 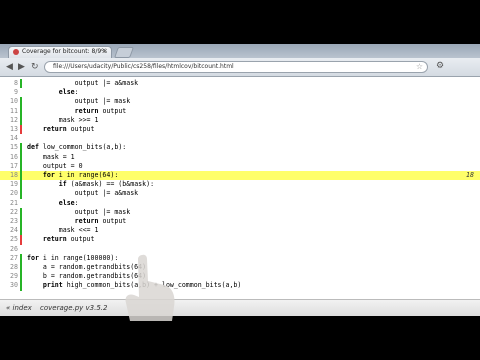 What do you see at coordinates (240, 166) in the screenshot?
I see `code-line-17: 17 output = 0` at bounding box center [240, 166].